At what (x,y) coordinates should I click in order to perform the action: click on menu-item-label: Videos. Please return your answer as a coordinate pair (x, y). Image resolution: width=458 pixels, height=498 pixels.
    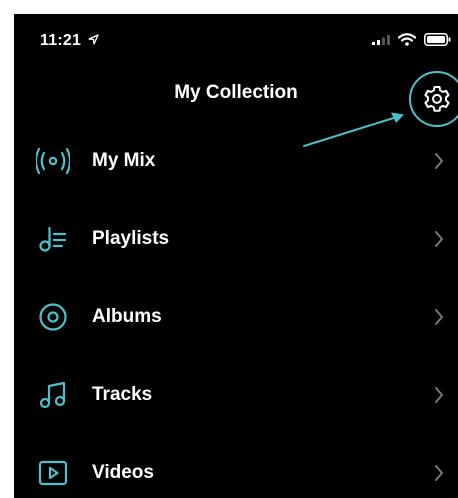
    Looking at the image, I should click on (123, 472).